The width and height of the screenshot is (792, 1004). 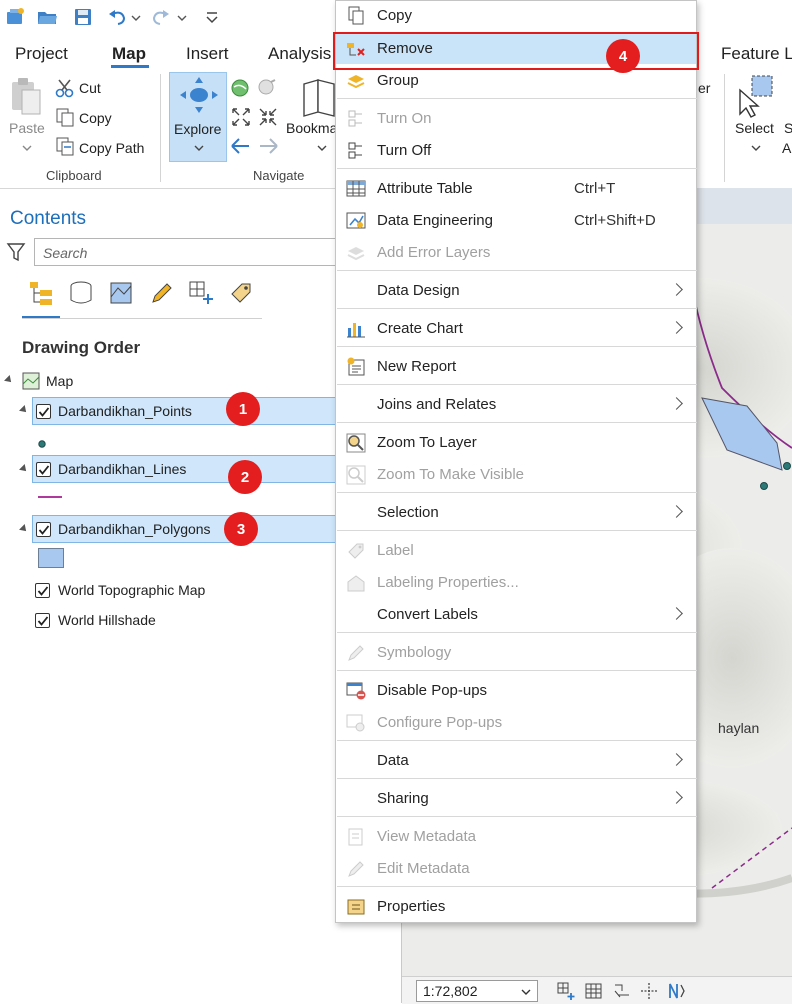 I want to click on menu-item-edit-metadata: Edit Metadata, so click(x=516, y=869).